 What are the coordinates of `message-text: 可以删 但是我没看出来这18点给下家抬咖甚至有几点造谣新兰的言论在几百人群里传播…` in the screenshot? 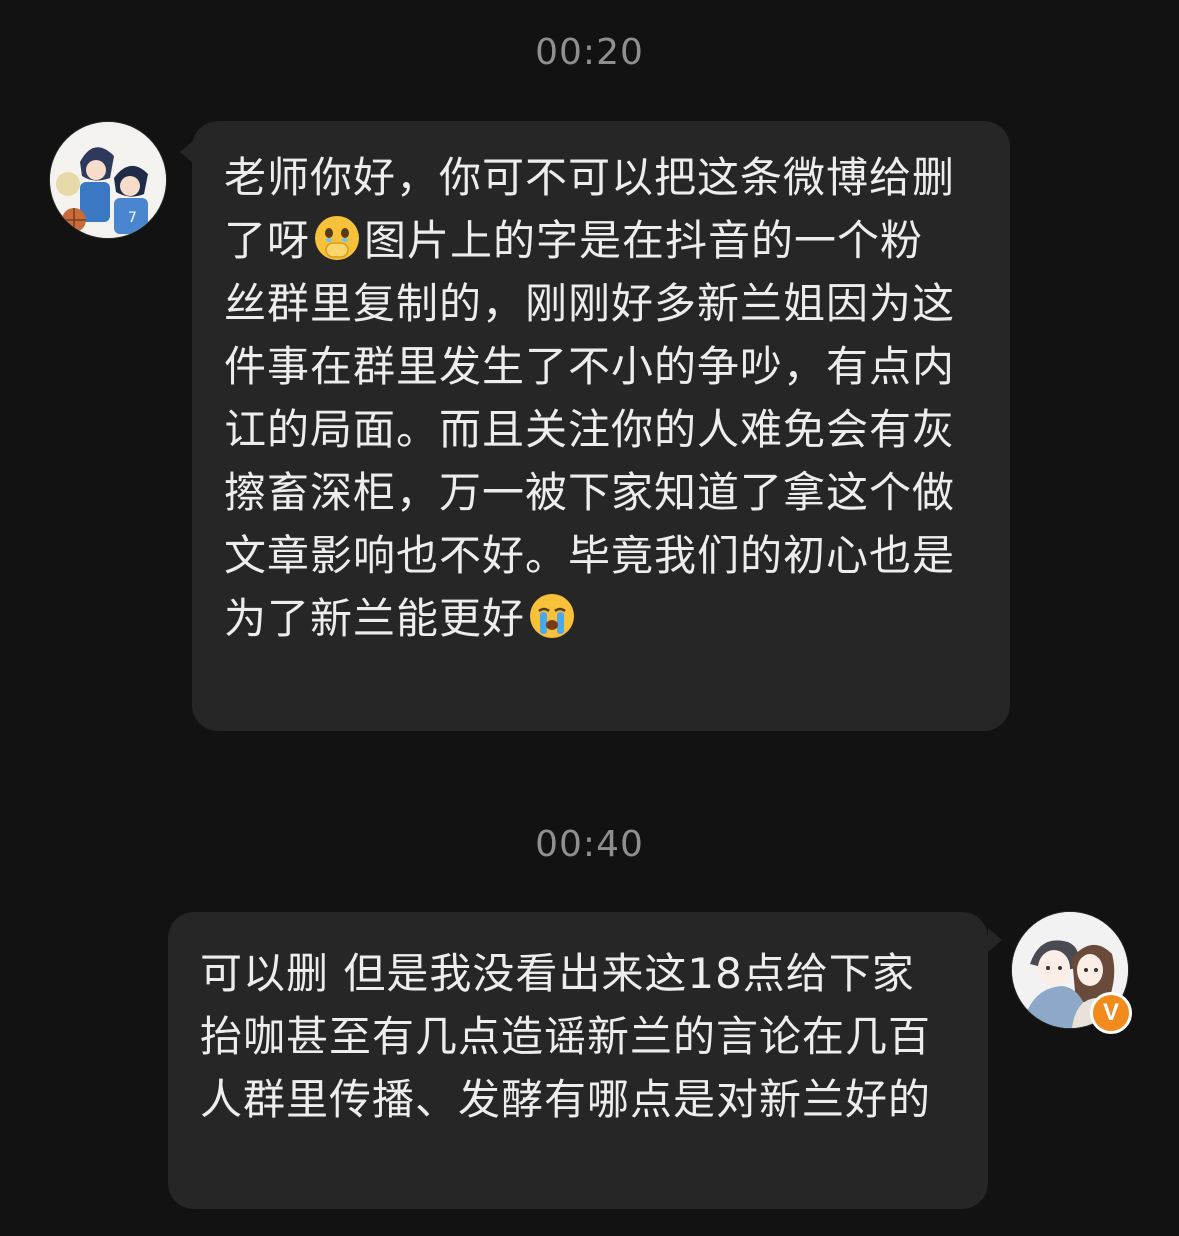 It's located at (566, 1036).